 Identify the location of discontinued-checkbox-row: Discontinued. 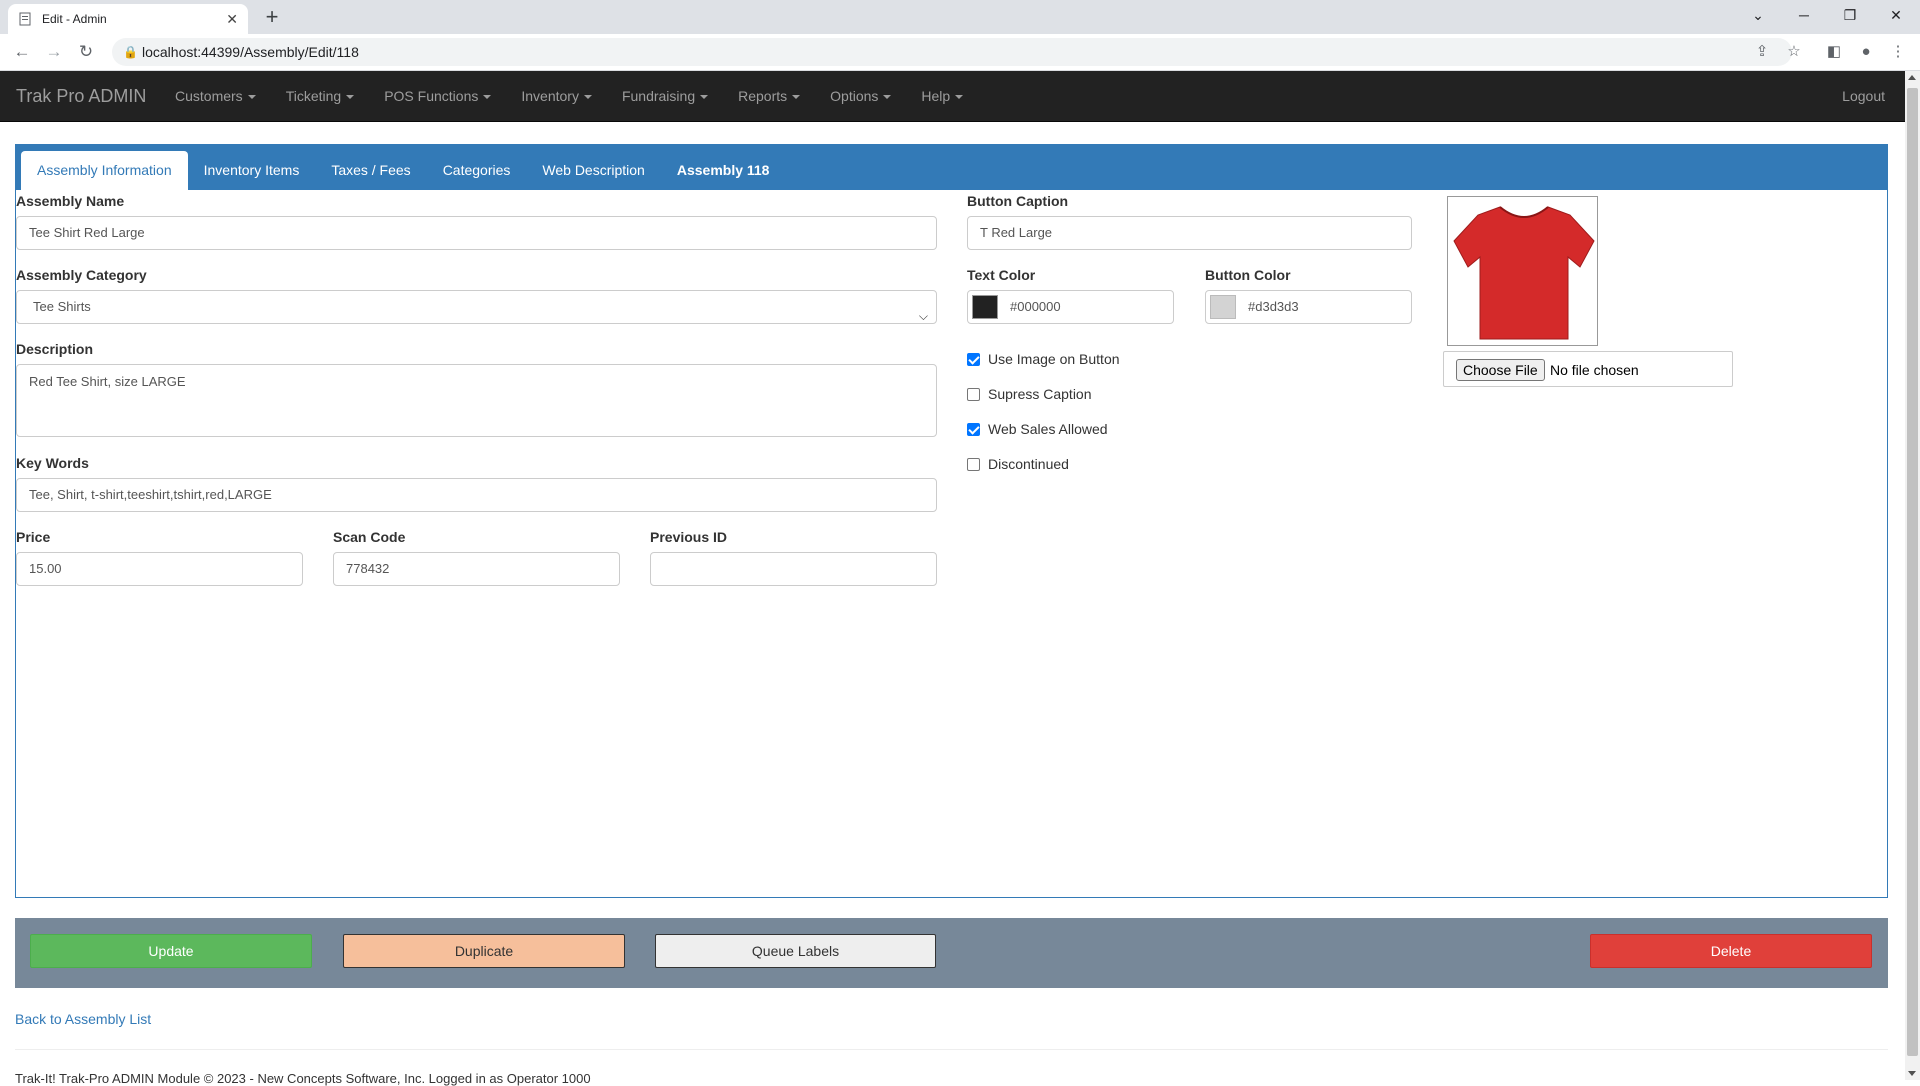
(1018, 464).